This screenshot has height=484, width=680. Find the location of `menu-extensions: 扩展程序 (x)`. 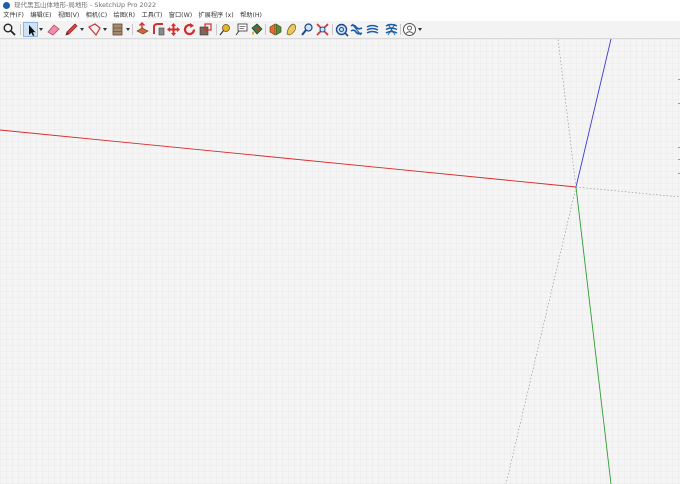

menu-extensions: 扩展程序 (x) is located at coordinates (216, 16).